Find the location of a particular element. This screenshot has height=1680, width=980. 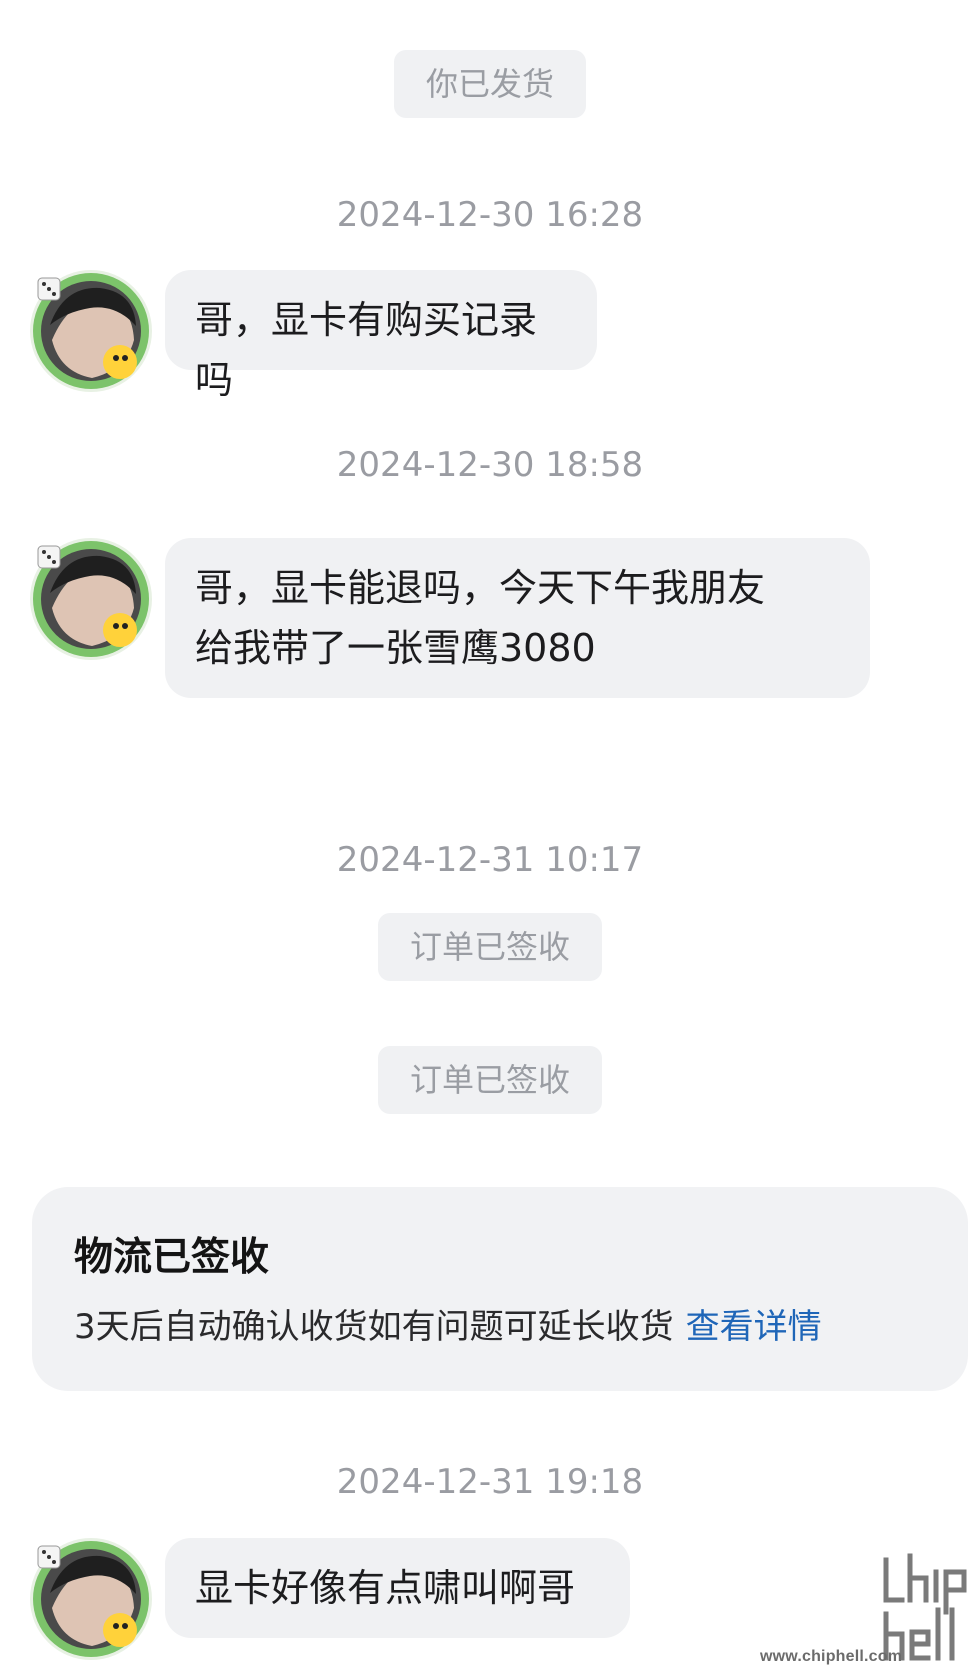

logistics-card-body: 3天后自动确认收货如有问题可延长收货 查看详情 is located at coordinates (500, 1327).